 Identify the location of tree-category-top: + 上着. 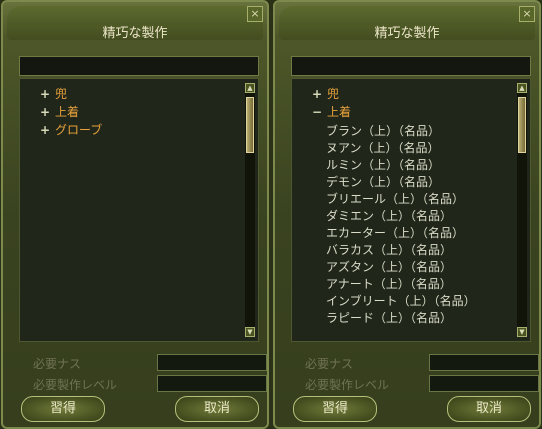
(59, 111).